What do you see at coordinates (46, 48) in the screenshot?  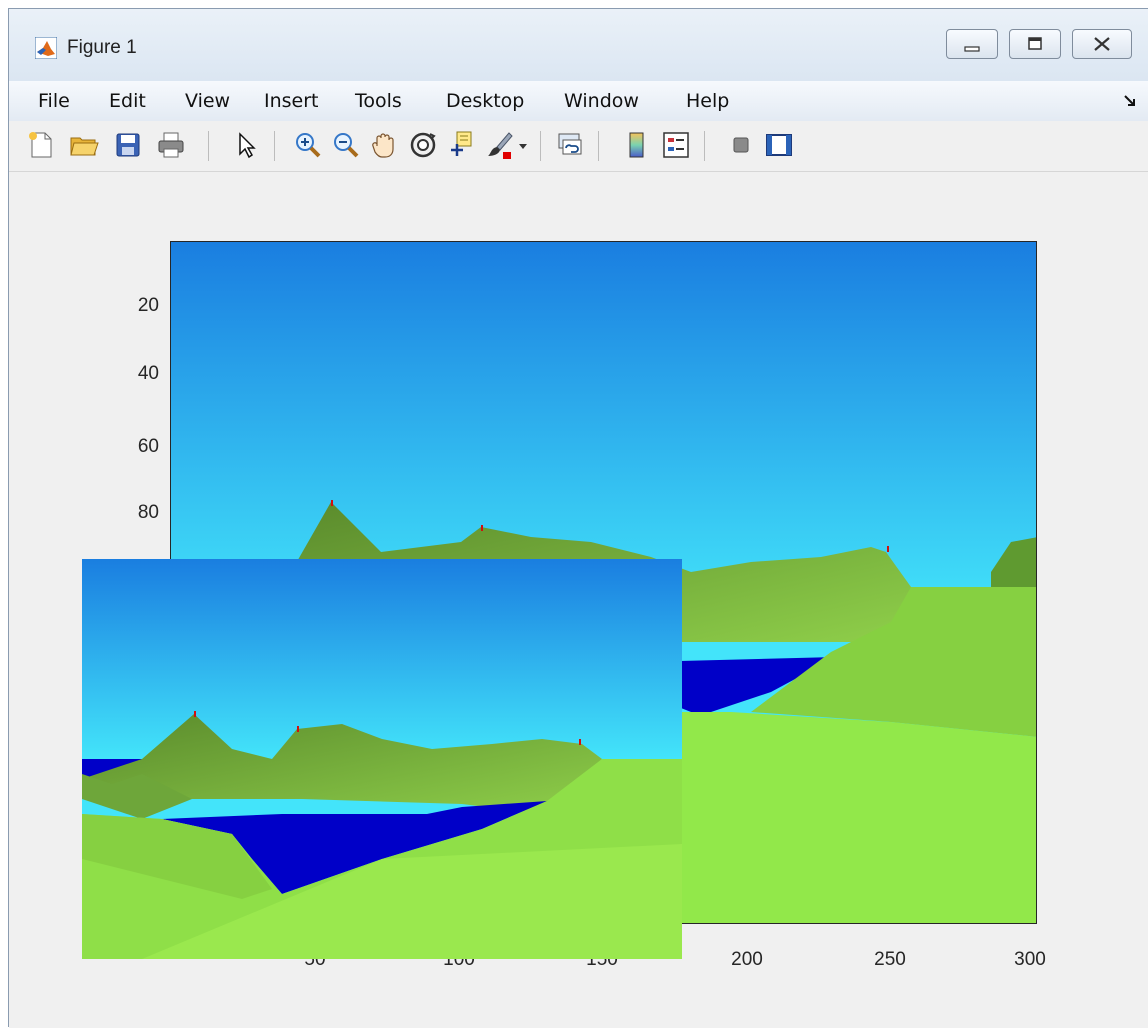 I see `matlab-logo-icon` at bounding box center [46, 48].